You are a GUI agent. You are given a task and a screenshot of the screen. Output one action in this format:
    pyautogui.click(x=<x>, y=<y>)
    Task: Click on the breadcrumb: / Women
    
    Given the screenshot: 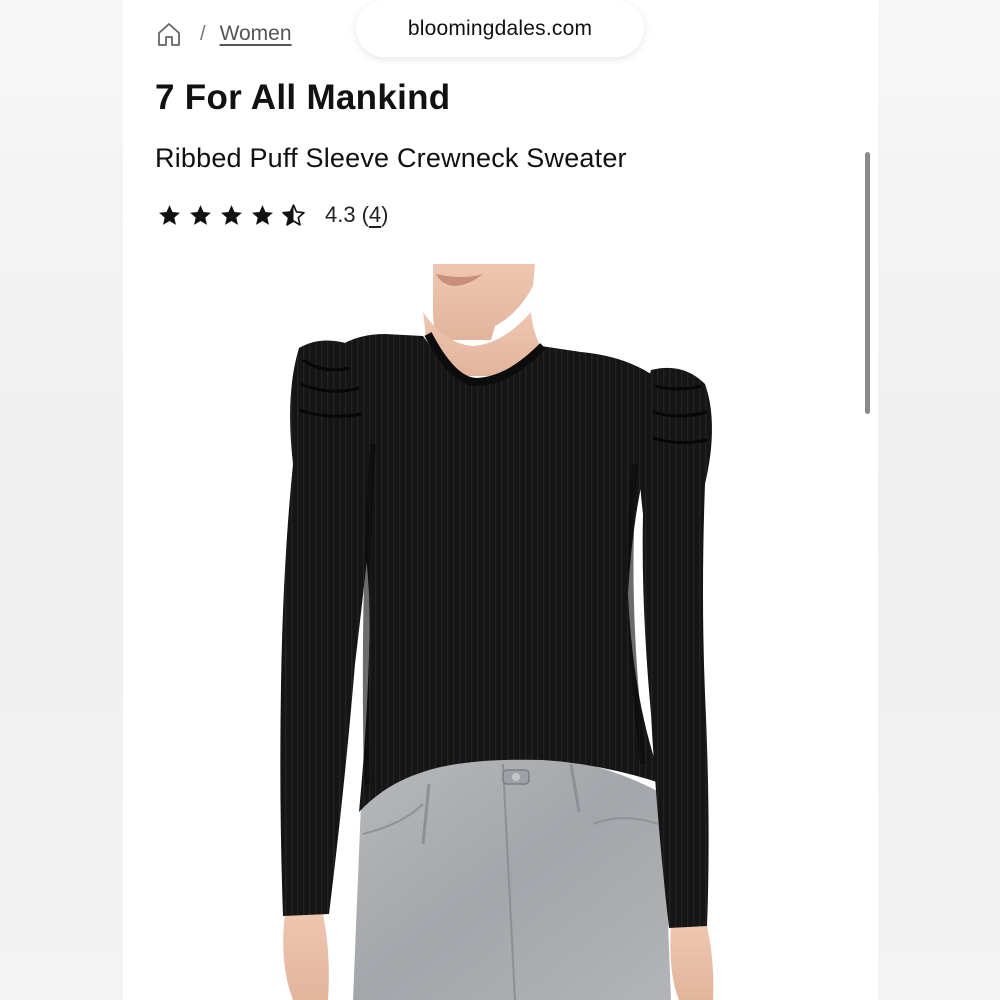 What is the action you would take?
    pyautogui.click(x=224, y=34)
    